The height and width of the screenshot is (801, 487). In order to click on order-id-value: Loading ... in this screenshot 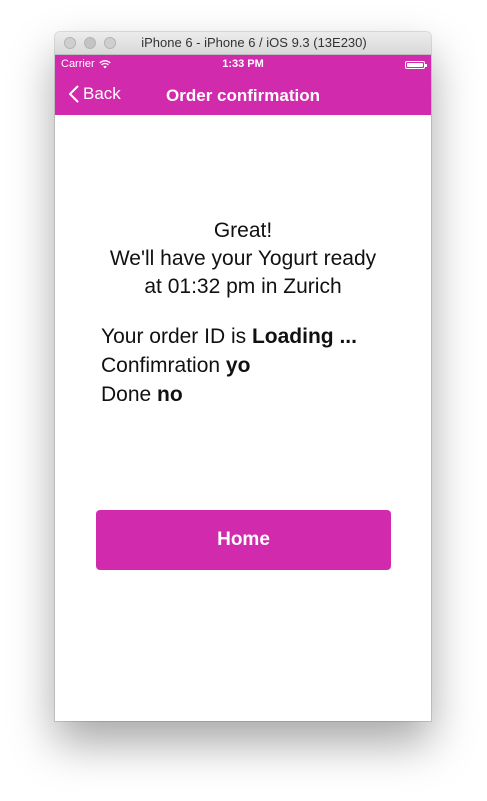, I will do `click(304, 336)`.